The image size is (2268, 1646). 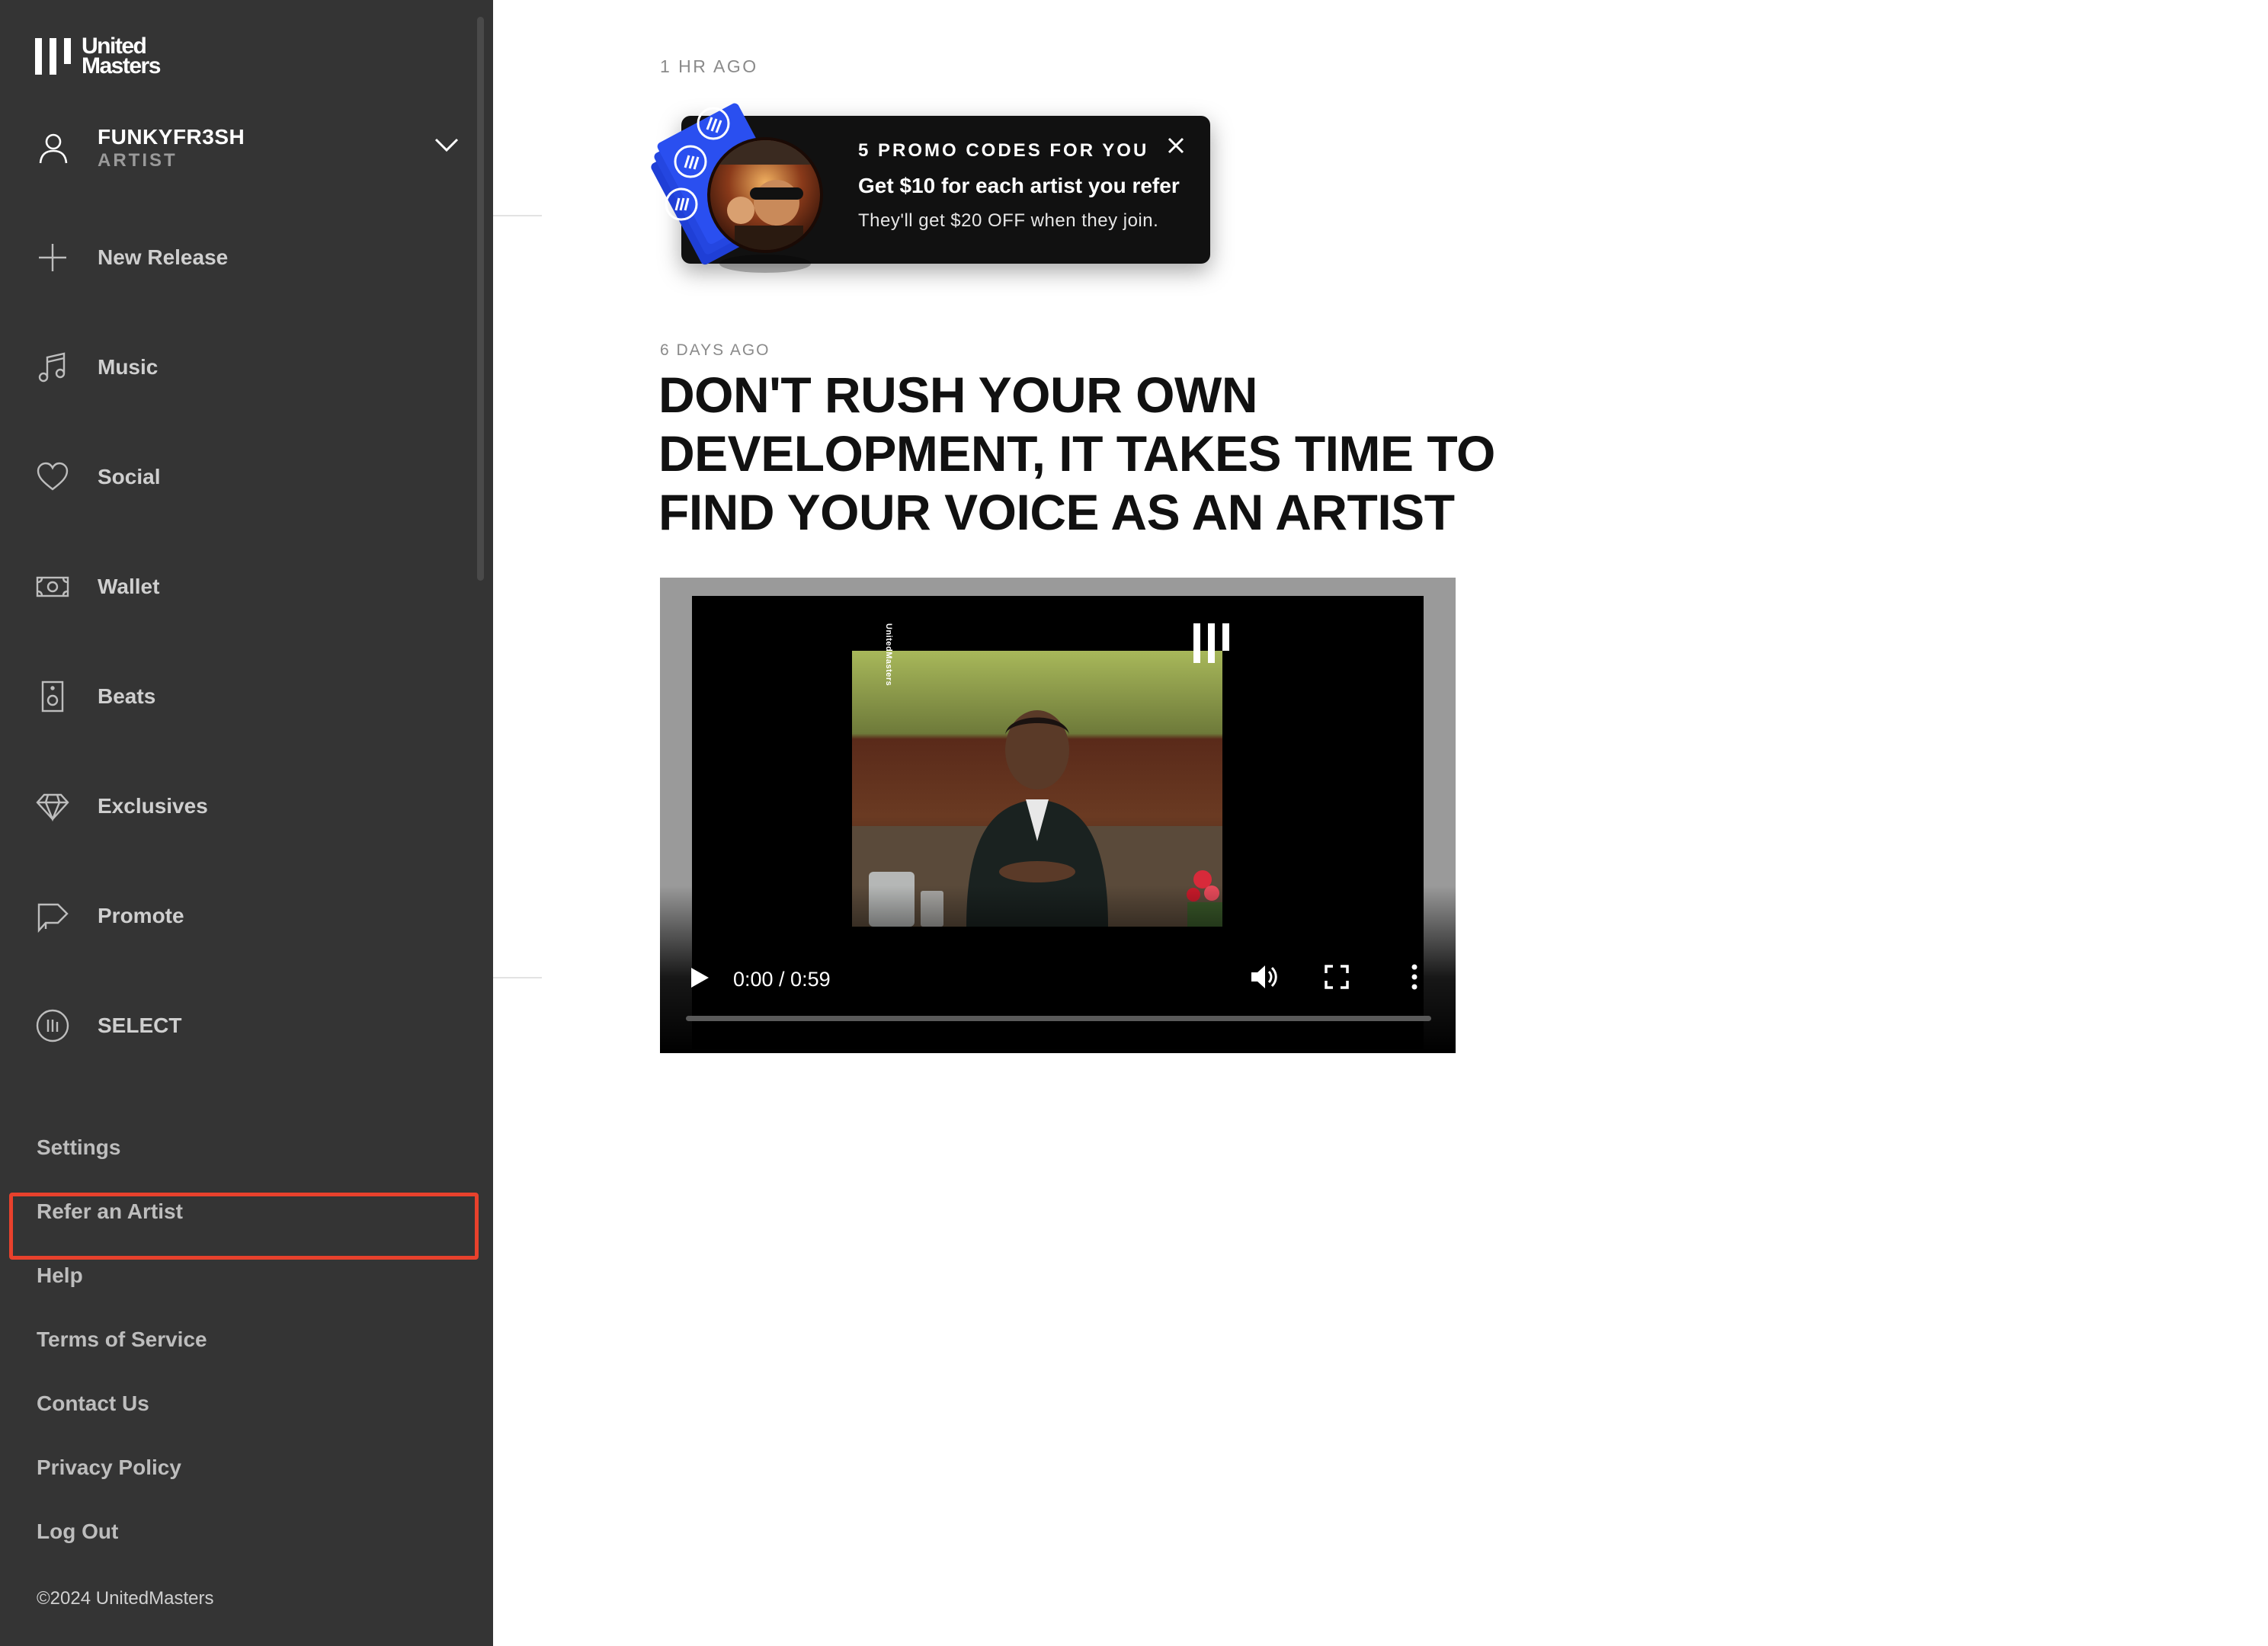 I want to click on cash-icon, so click(x=52, y=586).